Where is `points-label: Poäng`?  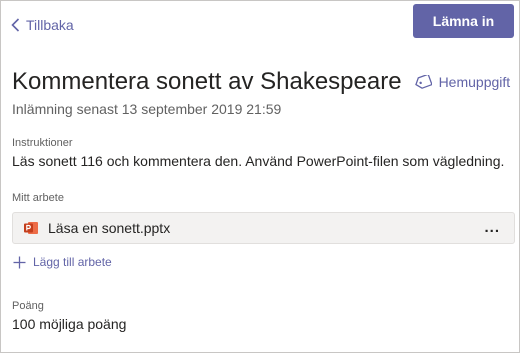 points-label: Poäng is located at coordinates (28, 306).